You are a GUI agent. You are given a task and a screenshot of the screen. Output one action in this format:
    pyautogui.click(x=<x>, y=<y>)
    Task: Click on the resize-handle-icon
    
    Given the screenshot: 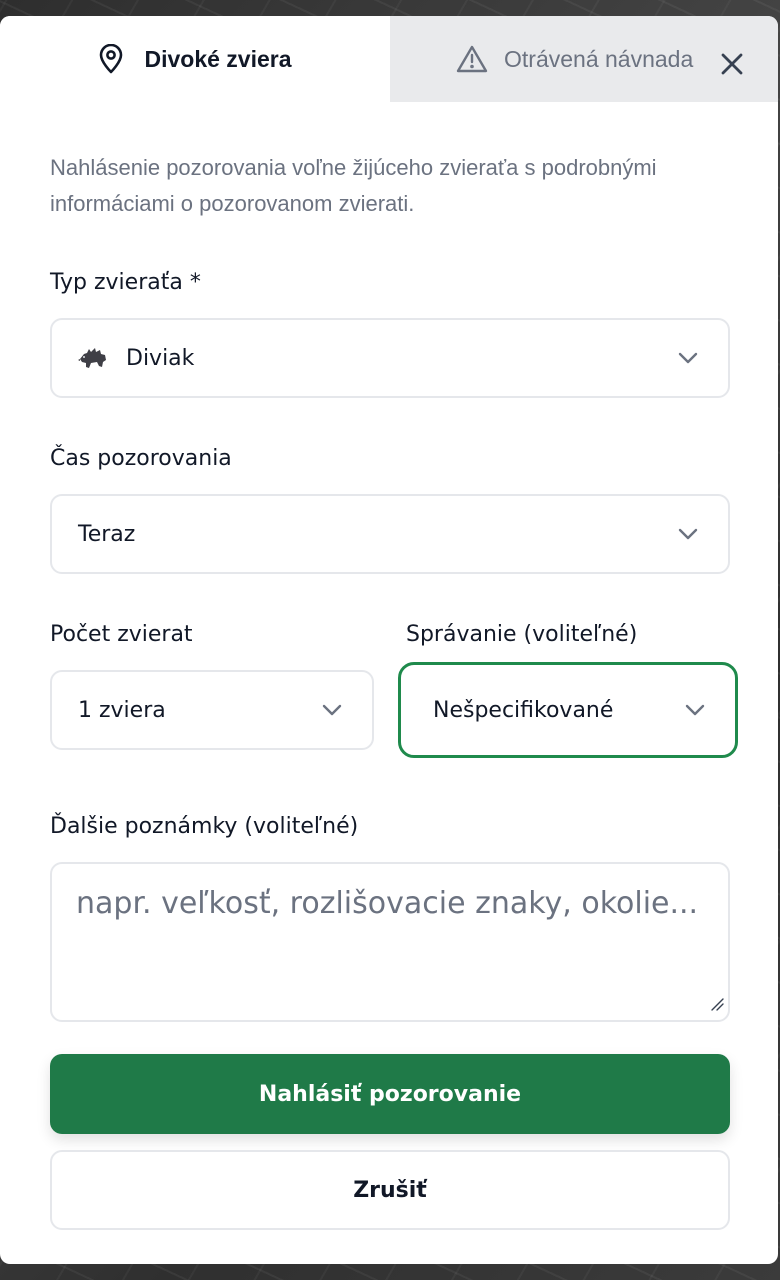 What is the action you would take?
    pyautogui.click(x=717, y=1006)
    